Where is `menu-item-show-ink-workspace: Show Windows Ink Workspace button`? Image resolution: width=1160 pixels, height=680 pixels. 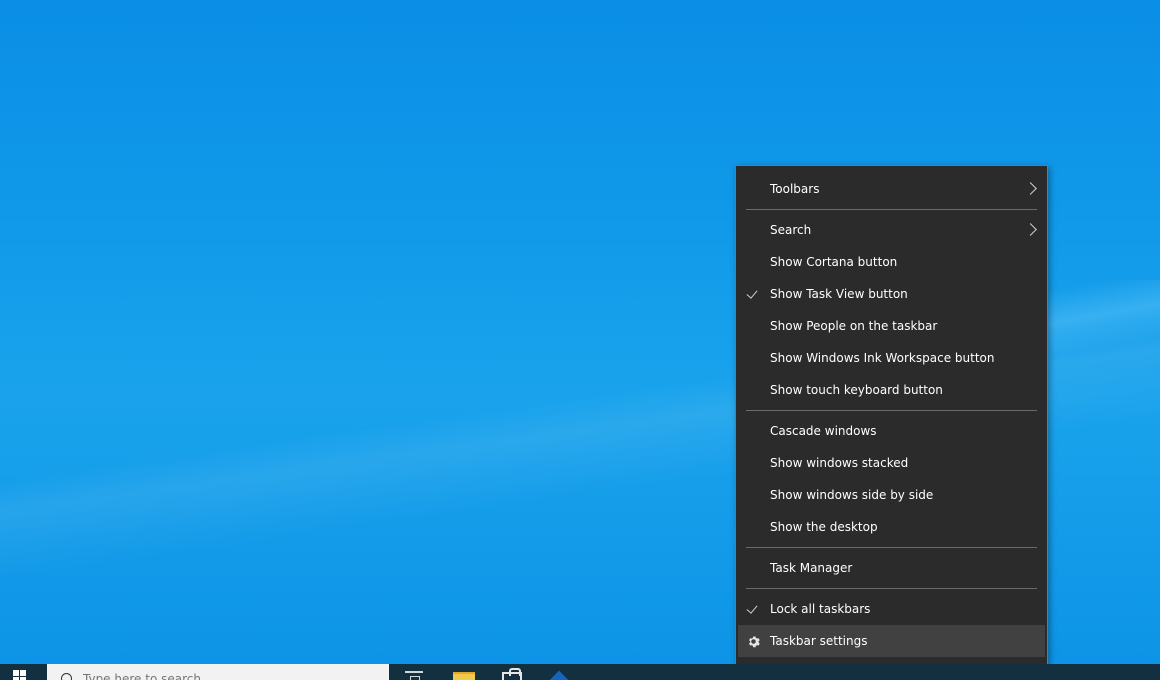
menu-item-show-ink-workspace: Show Windows Ink Workspace button is located at coordinates (891, 358).